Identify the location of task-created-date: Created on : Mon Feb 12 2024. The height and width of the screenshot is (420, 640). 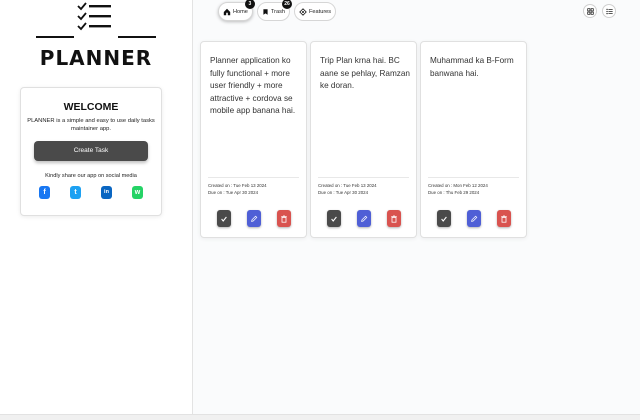
(458, 185).